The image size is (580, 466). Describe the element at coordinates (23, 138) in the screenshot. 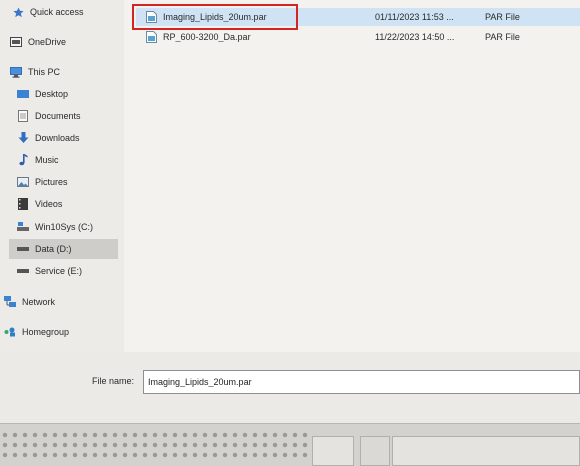

I see `download-arrow-icon` at that location.